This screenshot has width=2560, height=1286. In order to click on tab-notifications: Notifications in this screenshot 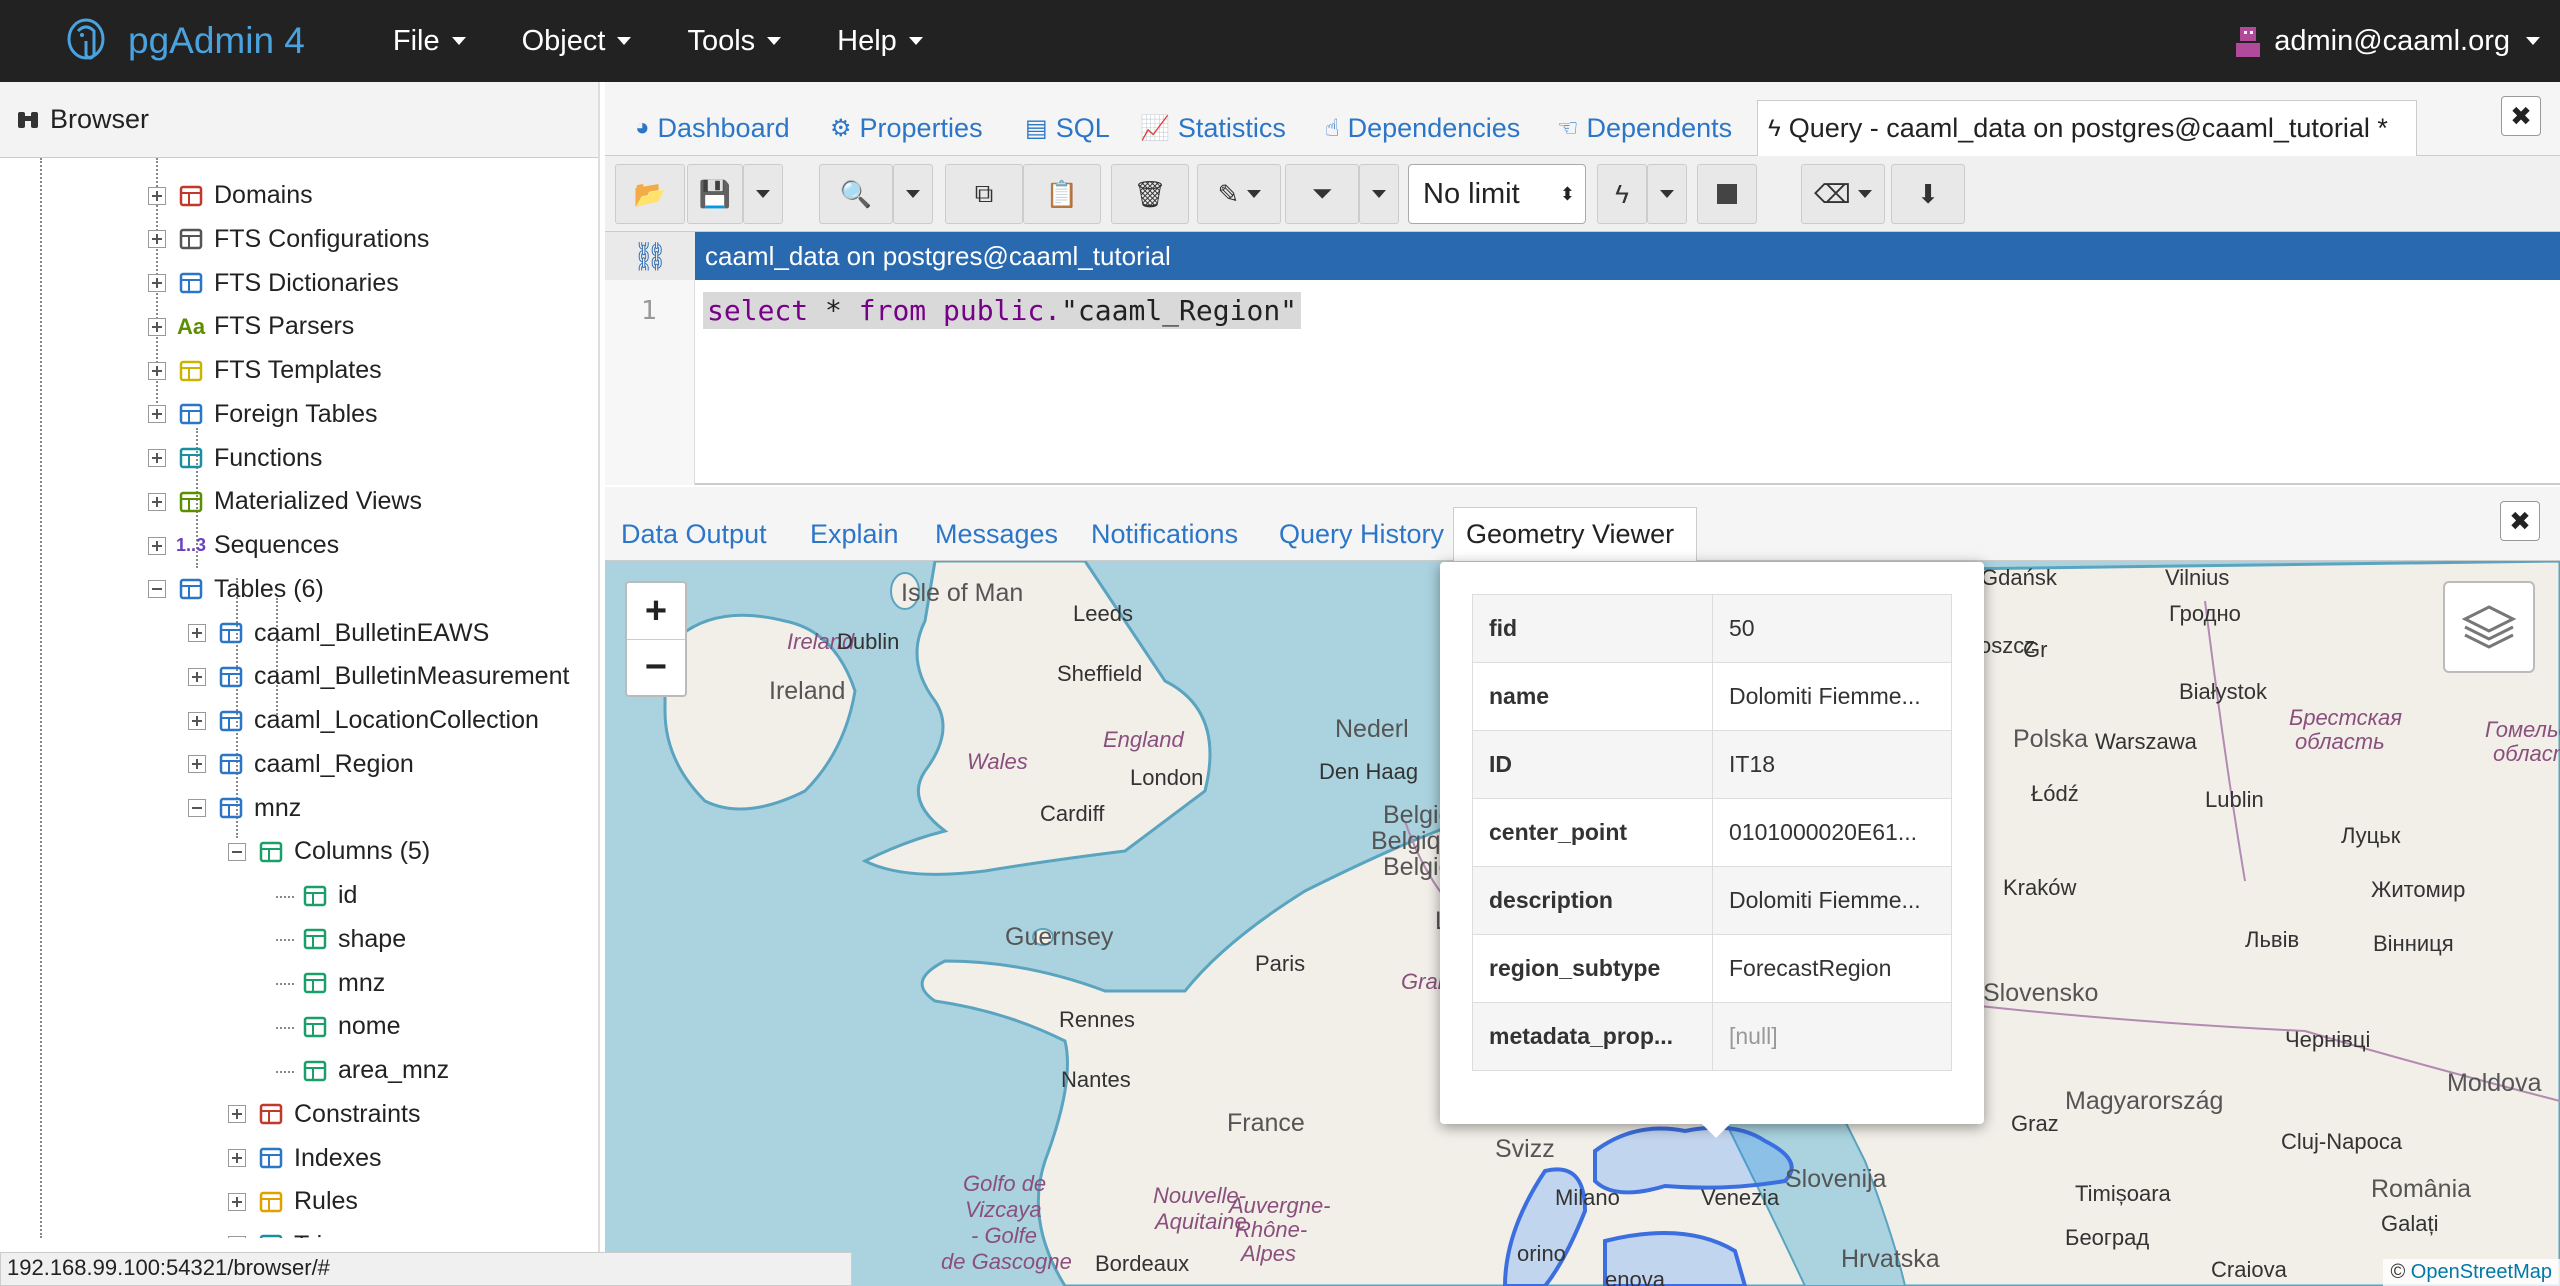, I will do `click(1164, 534)`.